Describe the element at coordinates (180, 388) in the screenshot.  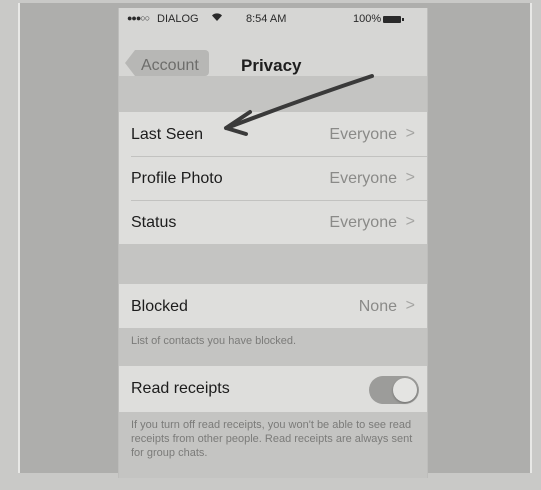
I see `read-receipts-label: Read receipts` at that location.